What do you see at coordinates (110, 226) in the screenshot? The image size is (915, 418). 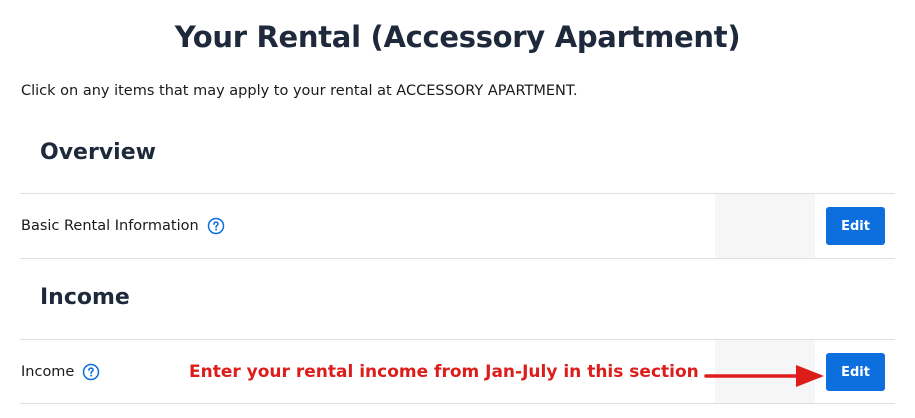 I see `row-label: Basic Rental Information` at bounding box center [110, 226].